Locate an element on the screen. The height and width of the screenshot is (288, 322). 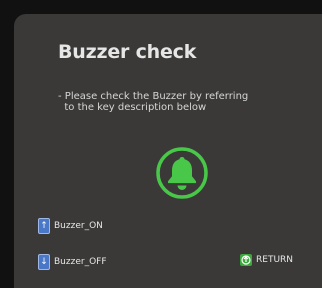
buzzer-on-hint: ↑ Buzzer_ON is located at coordinates (70, 226).